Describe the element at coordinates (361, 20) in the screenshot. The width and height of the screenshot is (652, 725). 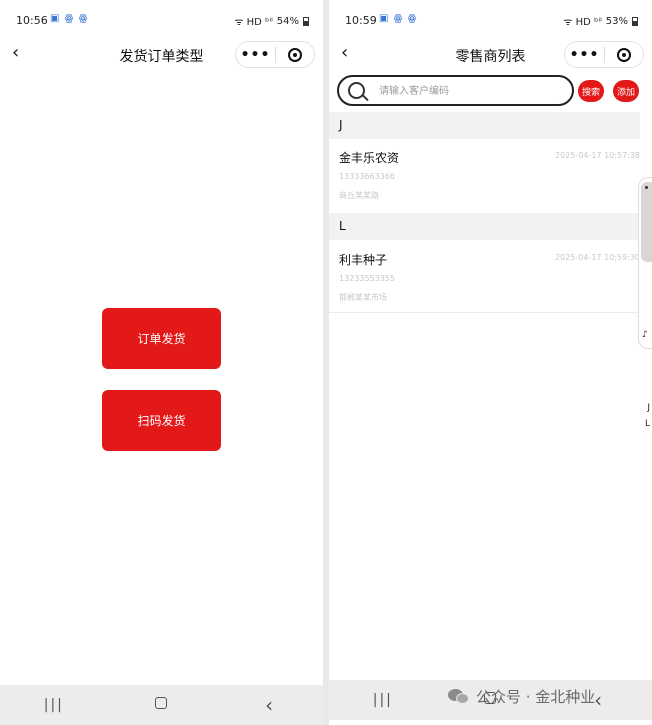
I see `status-time: 10:59` at that location.